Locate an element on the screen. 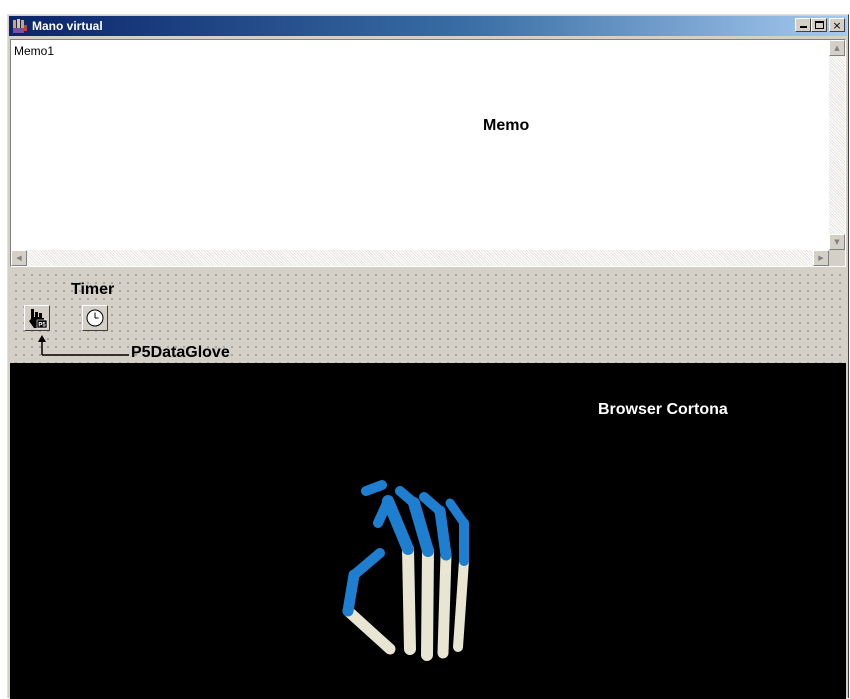 This screenshot has width=850, height=699. p5dataglove-annotation-label: P5DataGlove is located at coordinates (180, 352).